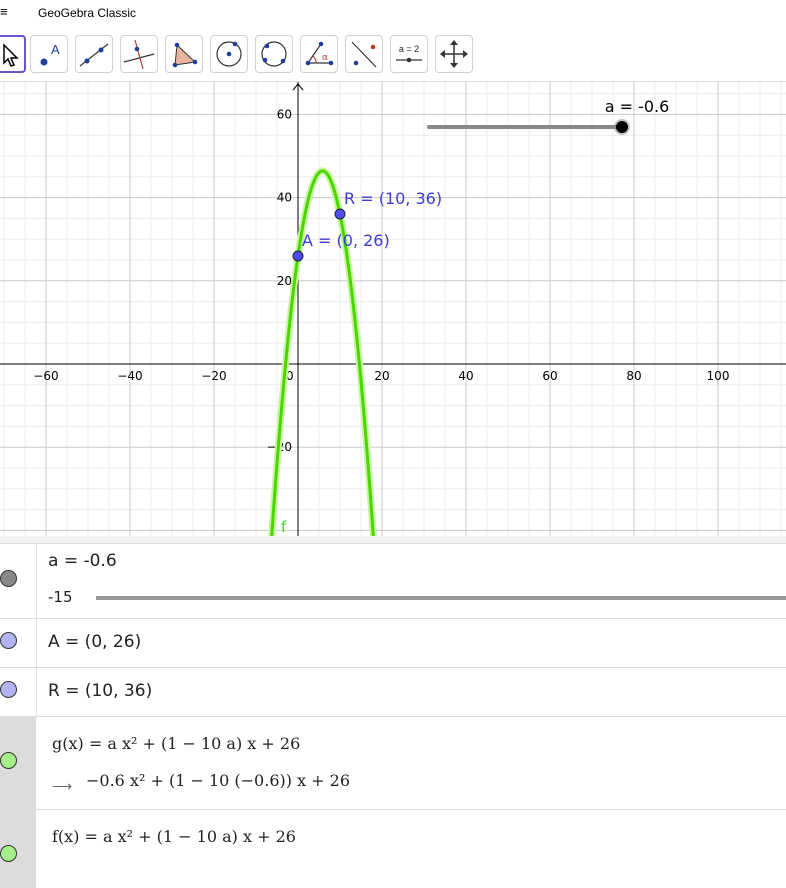 This screenshot has height=888, width=786. I want to click on circle-center-point-tool-icon, so click(229, 54).